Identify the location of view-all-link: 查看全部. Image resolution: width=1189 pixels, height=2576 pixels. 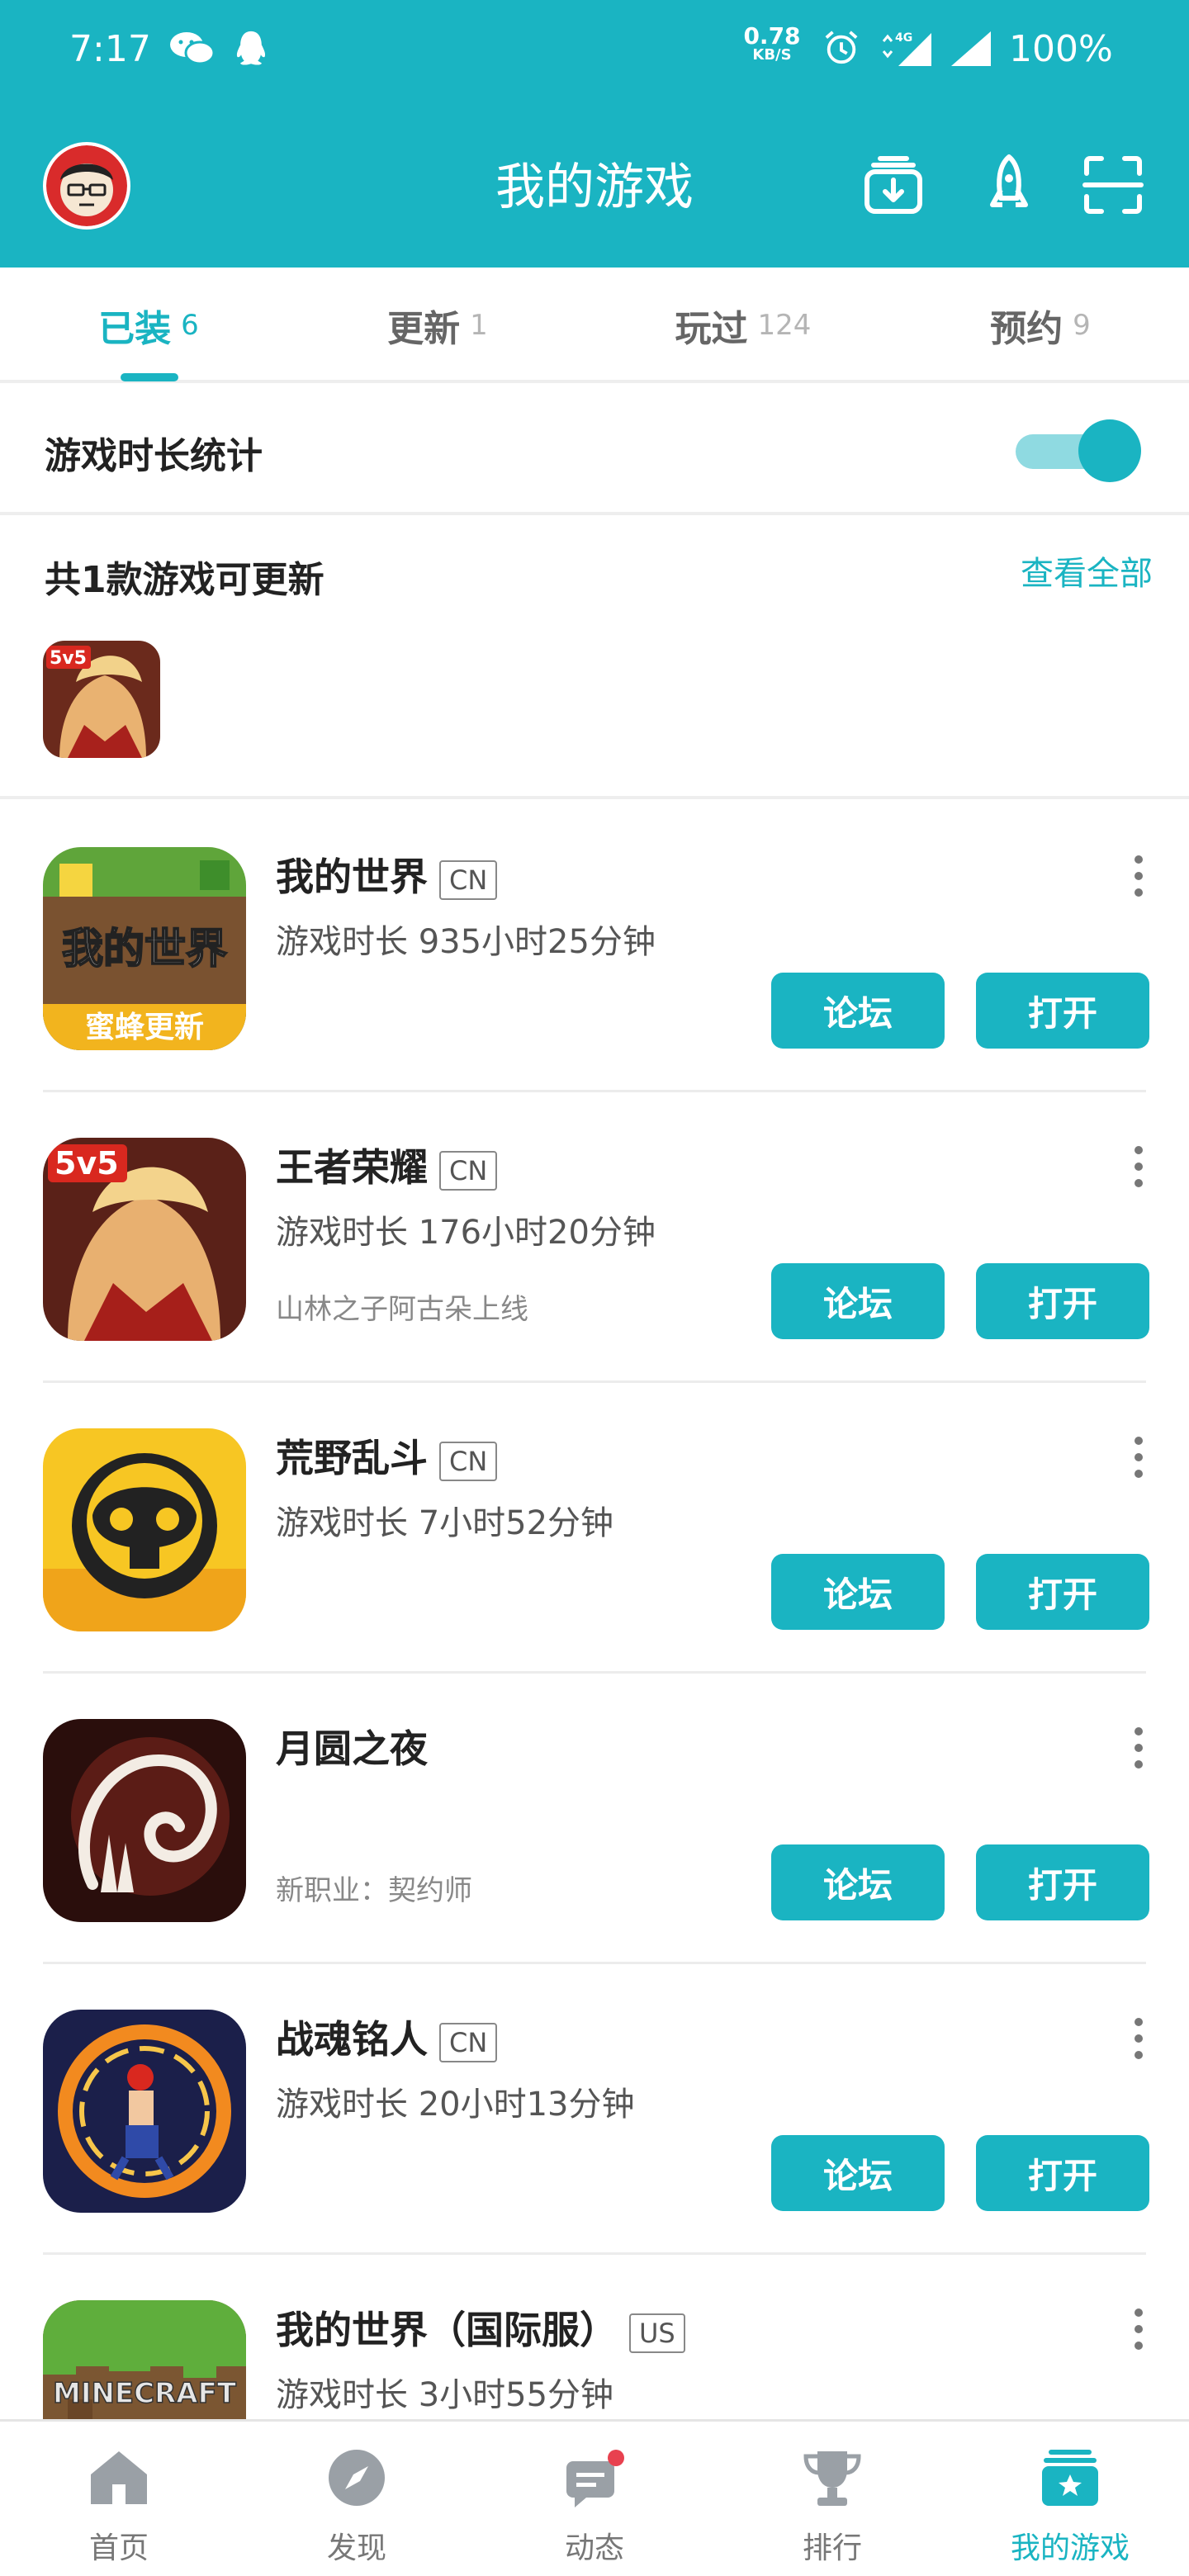
(1087, 570).